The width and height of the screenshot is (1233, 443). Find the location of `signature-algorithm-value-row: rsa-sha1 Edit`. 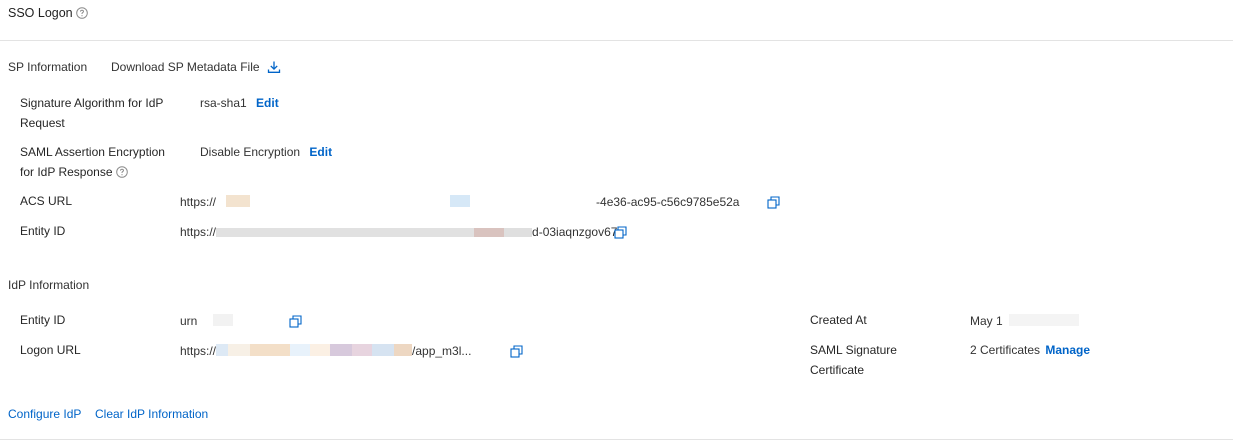

signature-algorithm-value-row: rsa-sha1 Edit is located at coordinates (239, 103).